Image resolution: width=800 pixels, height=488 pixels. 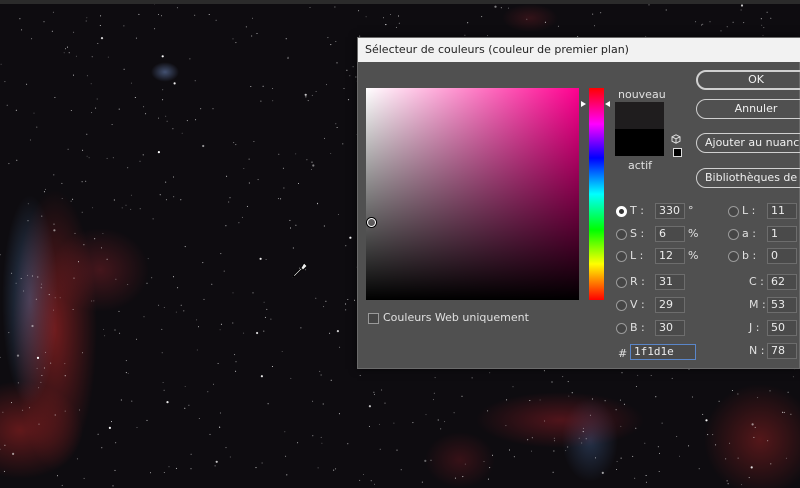 I want to click on hue-slider-left-arrow-icon, so click(x=583, y=104).